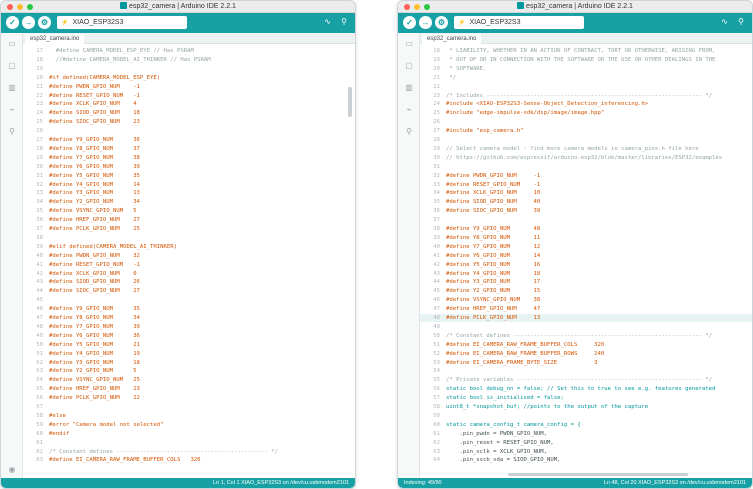  Describe the element at coordinates (55, 39) in the screenshot. I see `tab-esp32-camera: esp32_camera.ino` at that location.